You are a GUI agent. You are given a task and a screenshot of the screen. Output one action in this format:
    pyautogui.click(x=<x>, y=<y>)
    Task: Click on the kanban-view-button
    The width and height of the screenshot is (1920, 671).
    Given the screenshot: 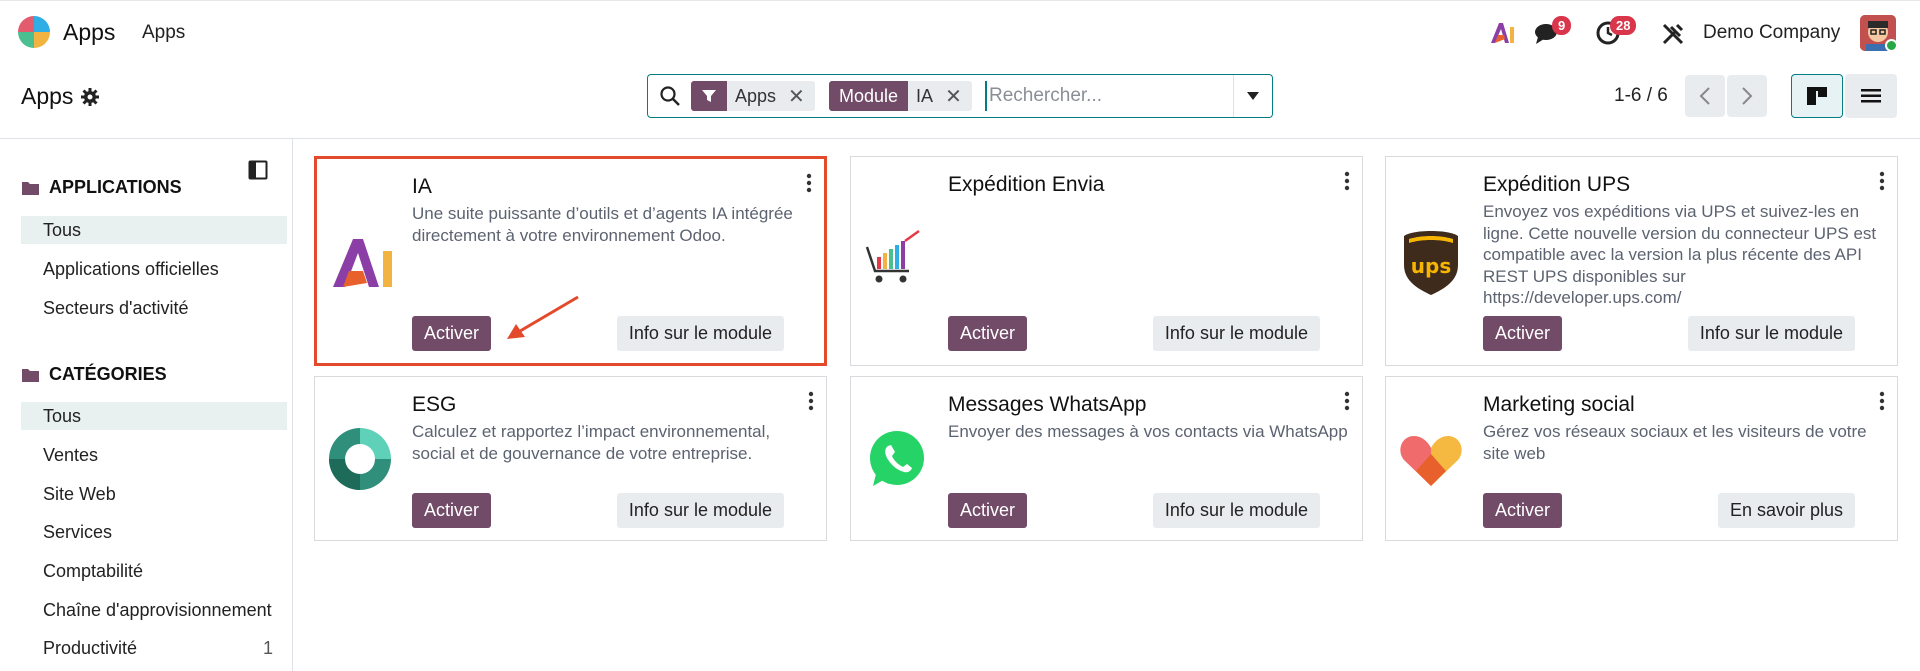 What is the action you would take?
    pyautogui.click(x=1817, y=96)
    